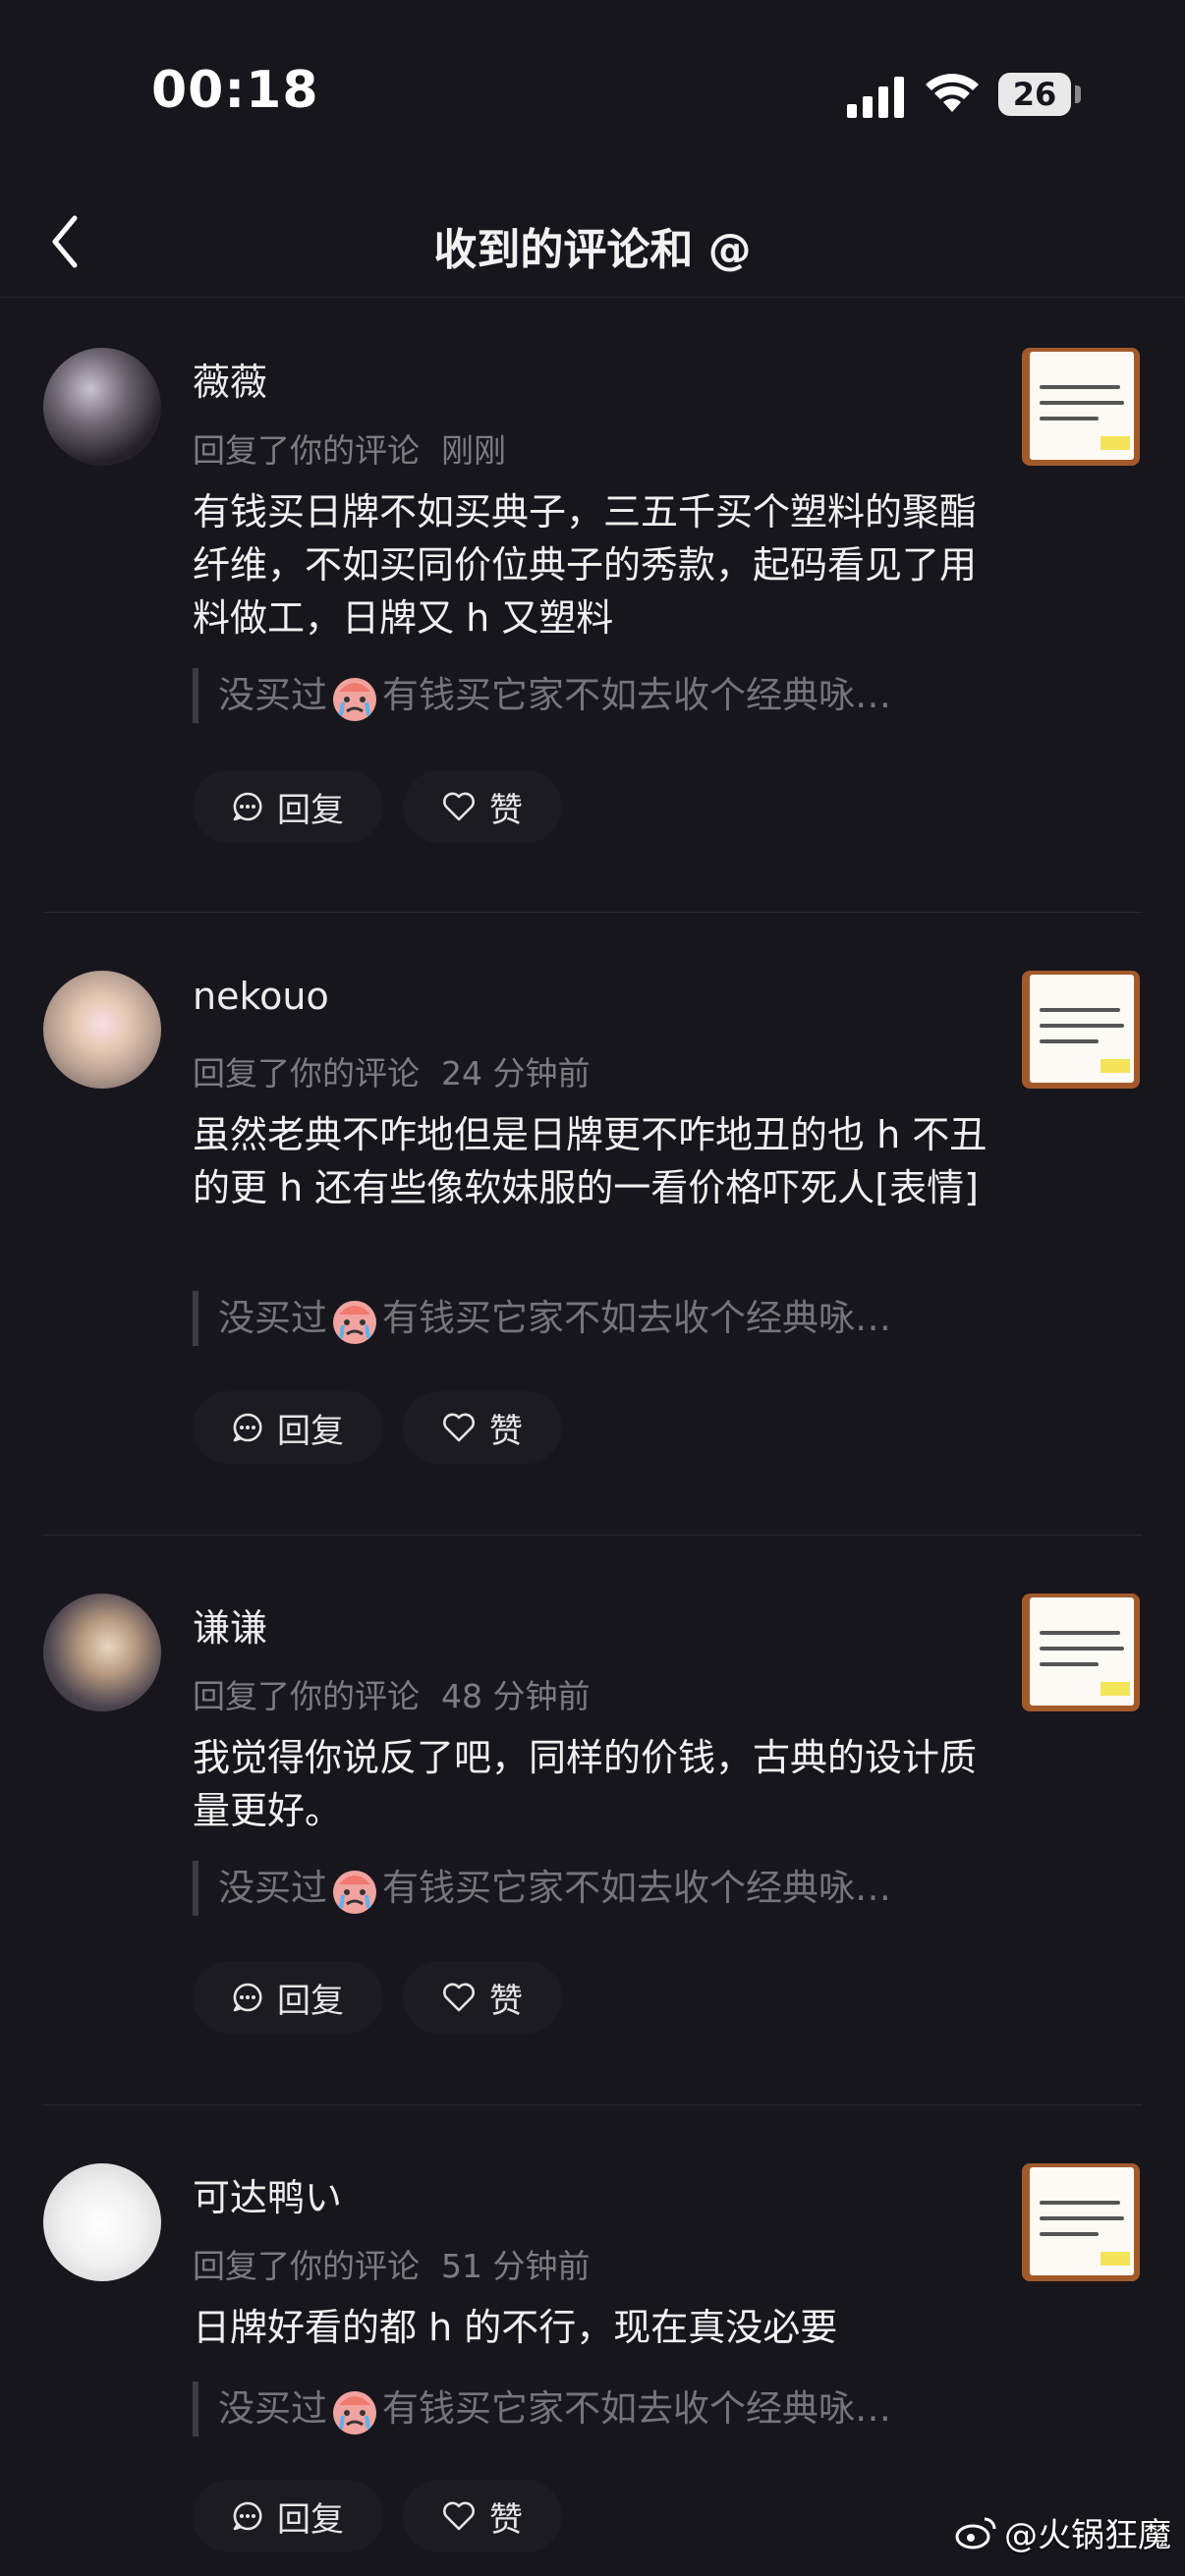  Describe the element at coordinates (876, 97) in the screenshot. I see `signal-icon` at that location.